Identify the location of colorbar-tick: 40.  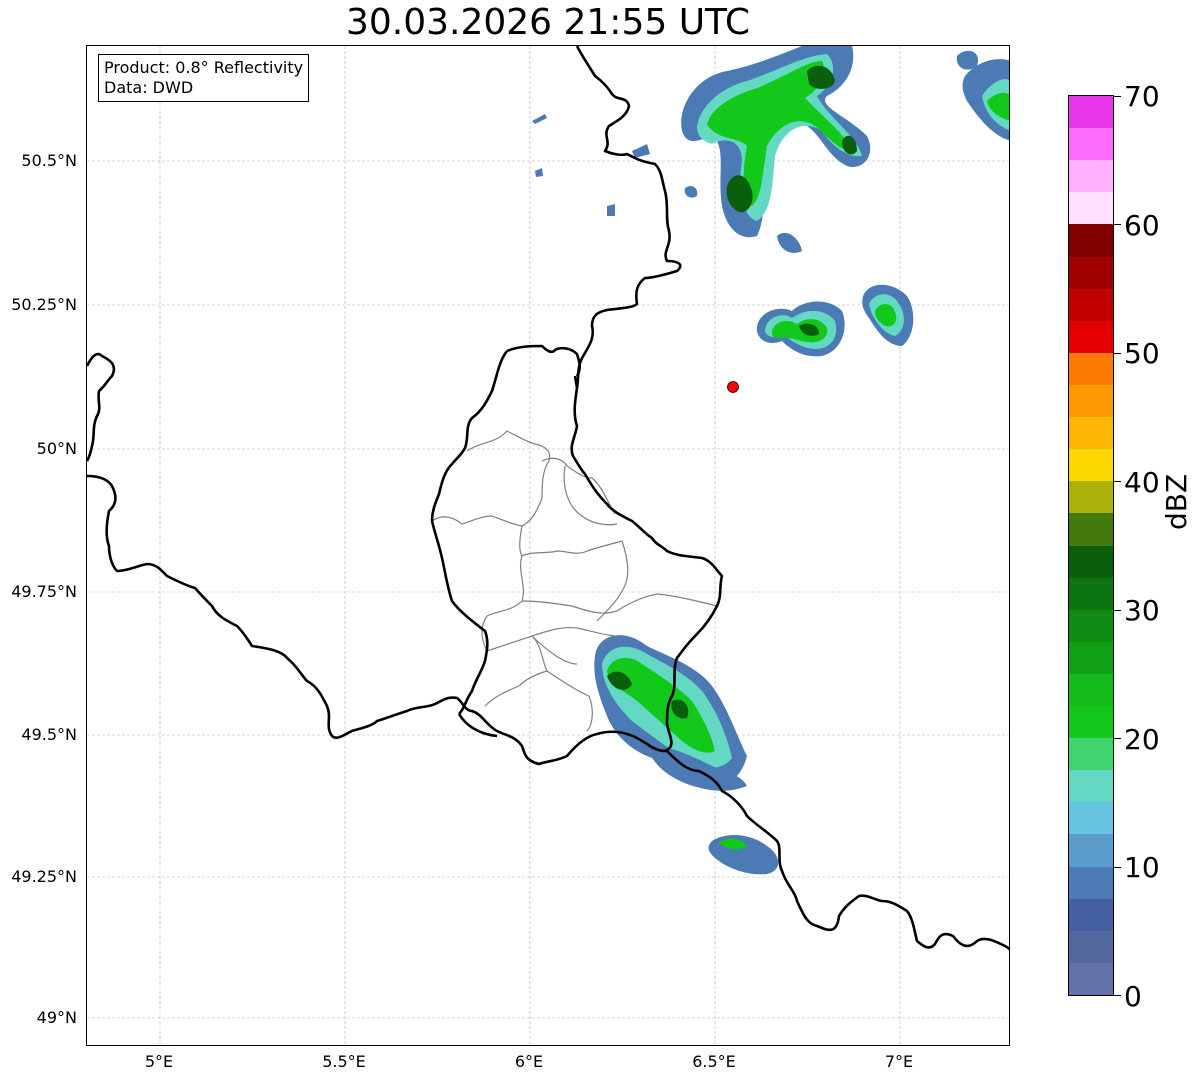
(1142, 482).